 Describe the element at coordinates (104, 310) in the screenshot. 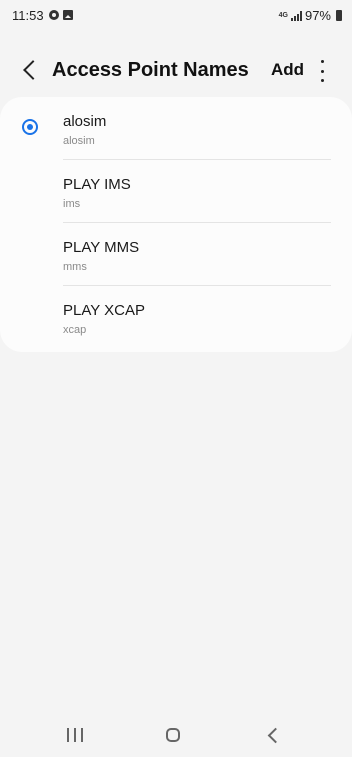

I see `apn-name: PLAY XCAP` at that location.